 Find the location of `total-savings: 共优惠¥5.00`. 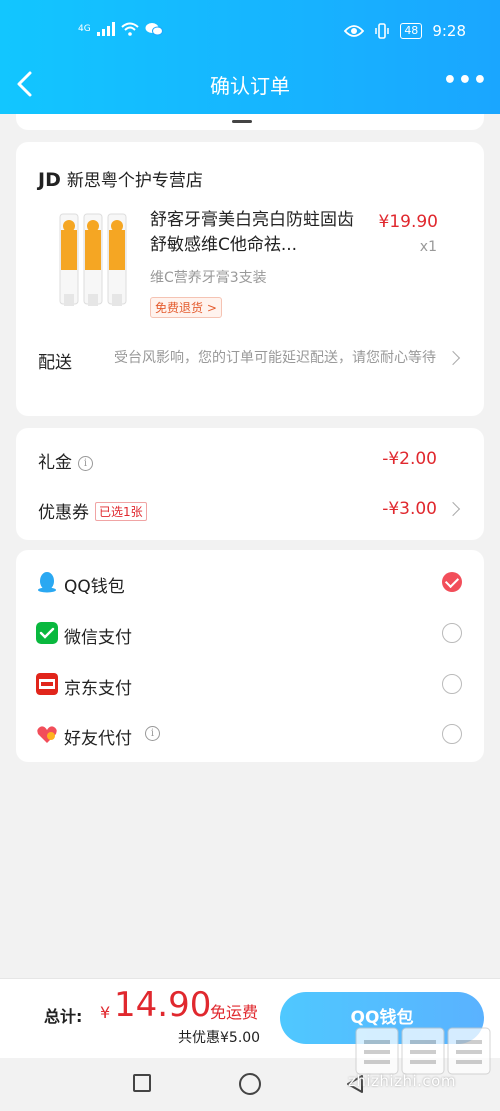

total-savings: 共优惠¥5.00 is located at coordinates (219, 1038).